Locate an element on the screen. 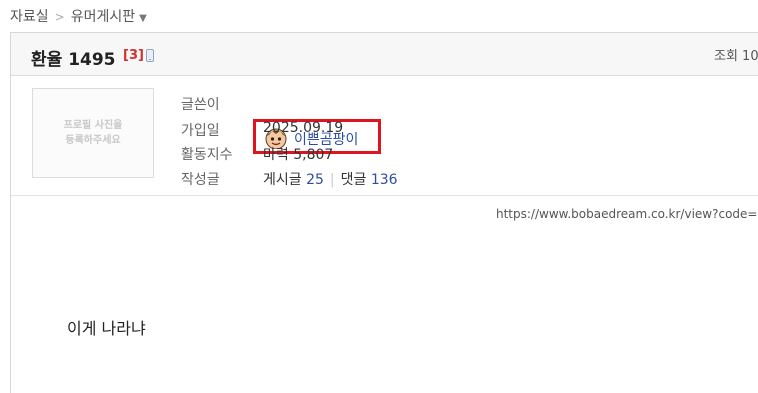 The image size is (758, 393). post-body-text: 이게 나라냐 is located at coordinates (106, 328).